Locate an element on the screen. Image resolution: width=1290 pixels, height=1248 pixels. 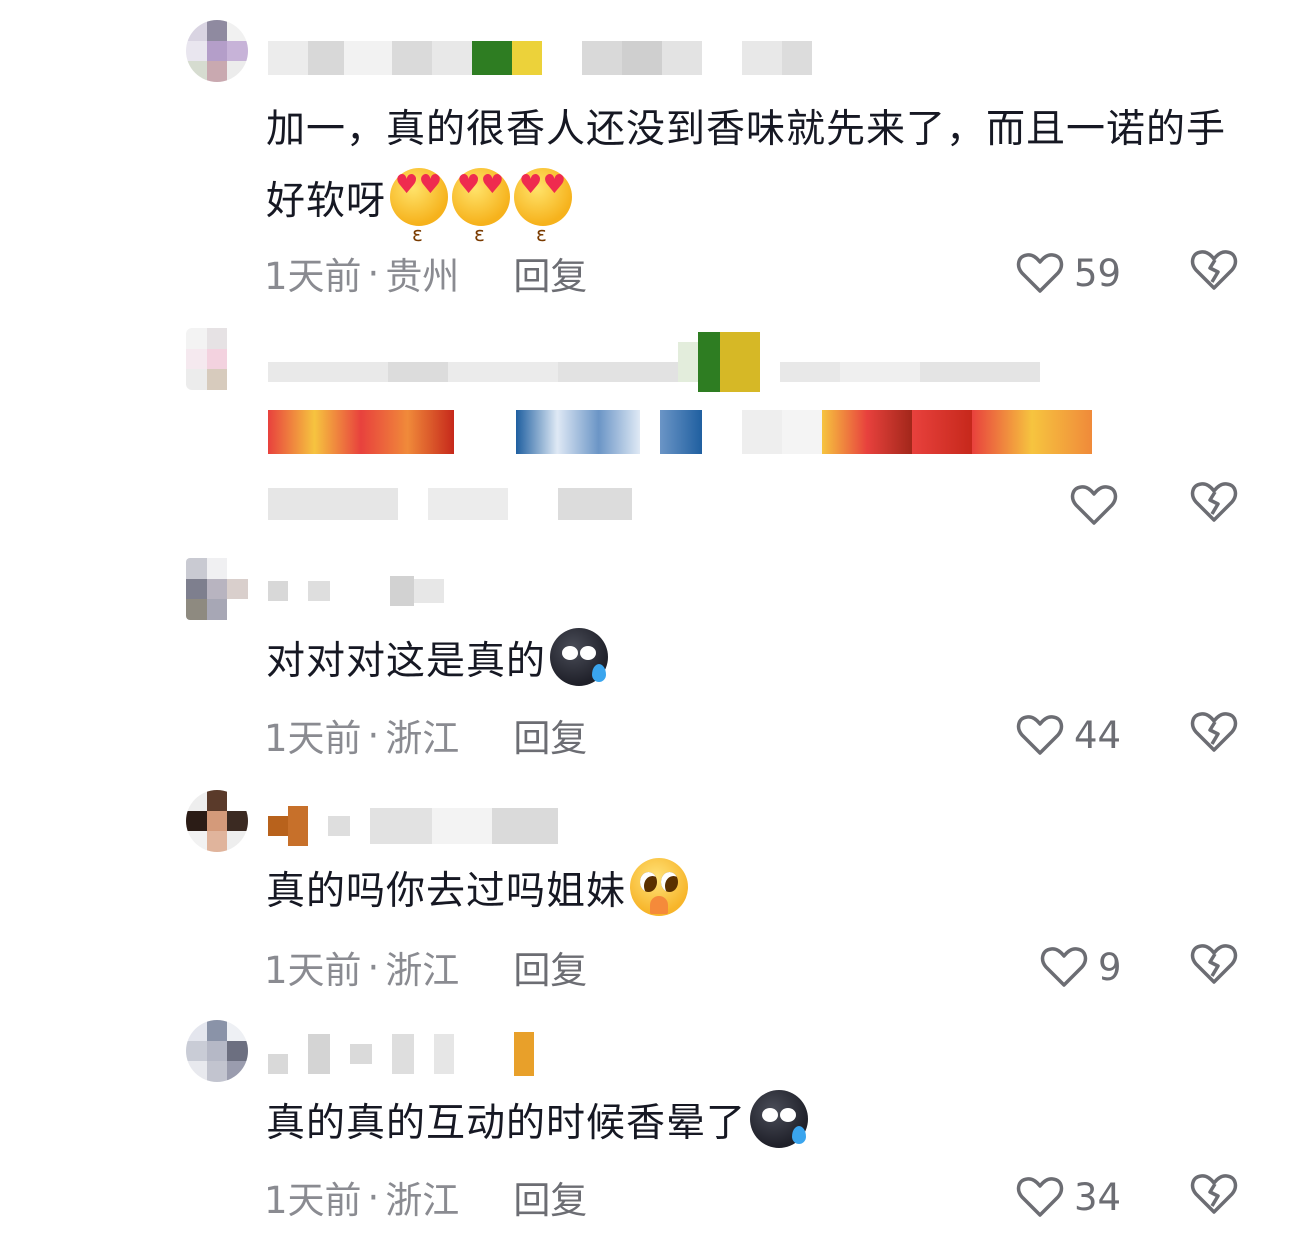
like-button: 59 is located at coordinates (1068, 273).